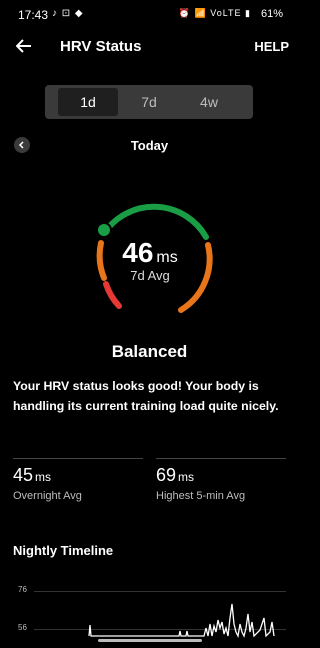  What do you see at coordinates (101, 46) in the screenshot?
I see `page-title: HRV Status` at bounding box center [101, 46].